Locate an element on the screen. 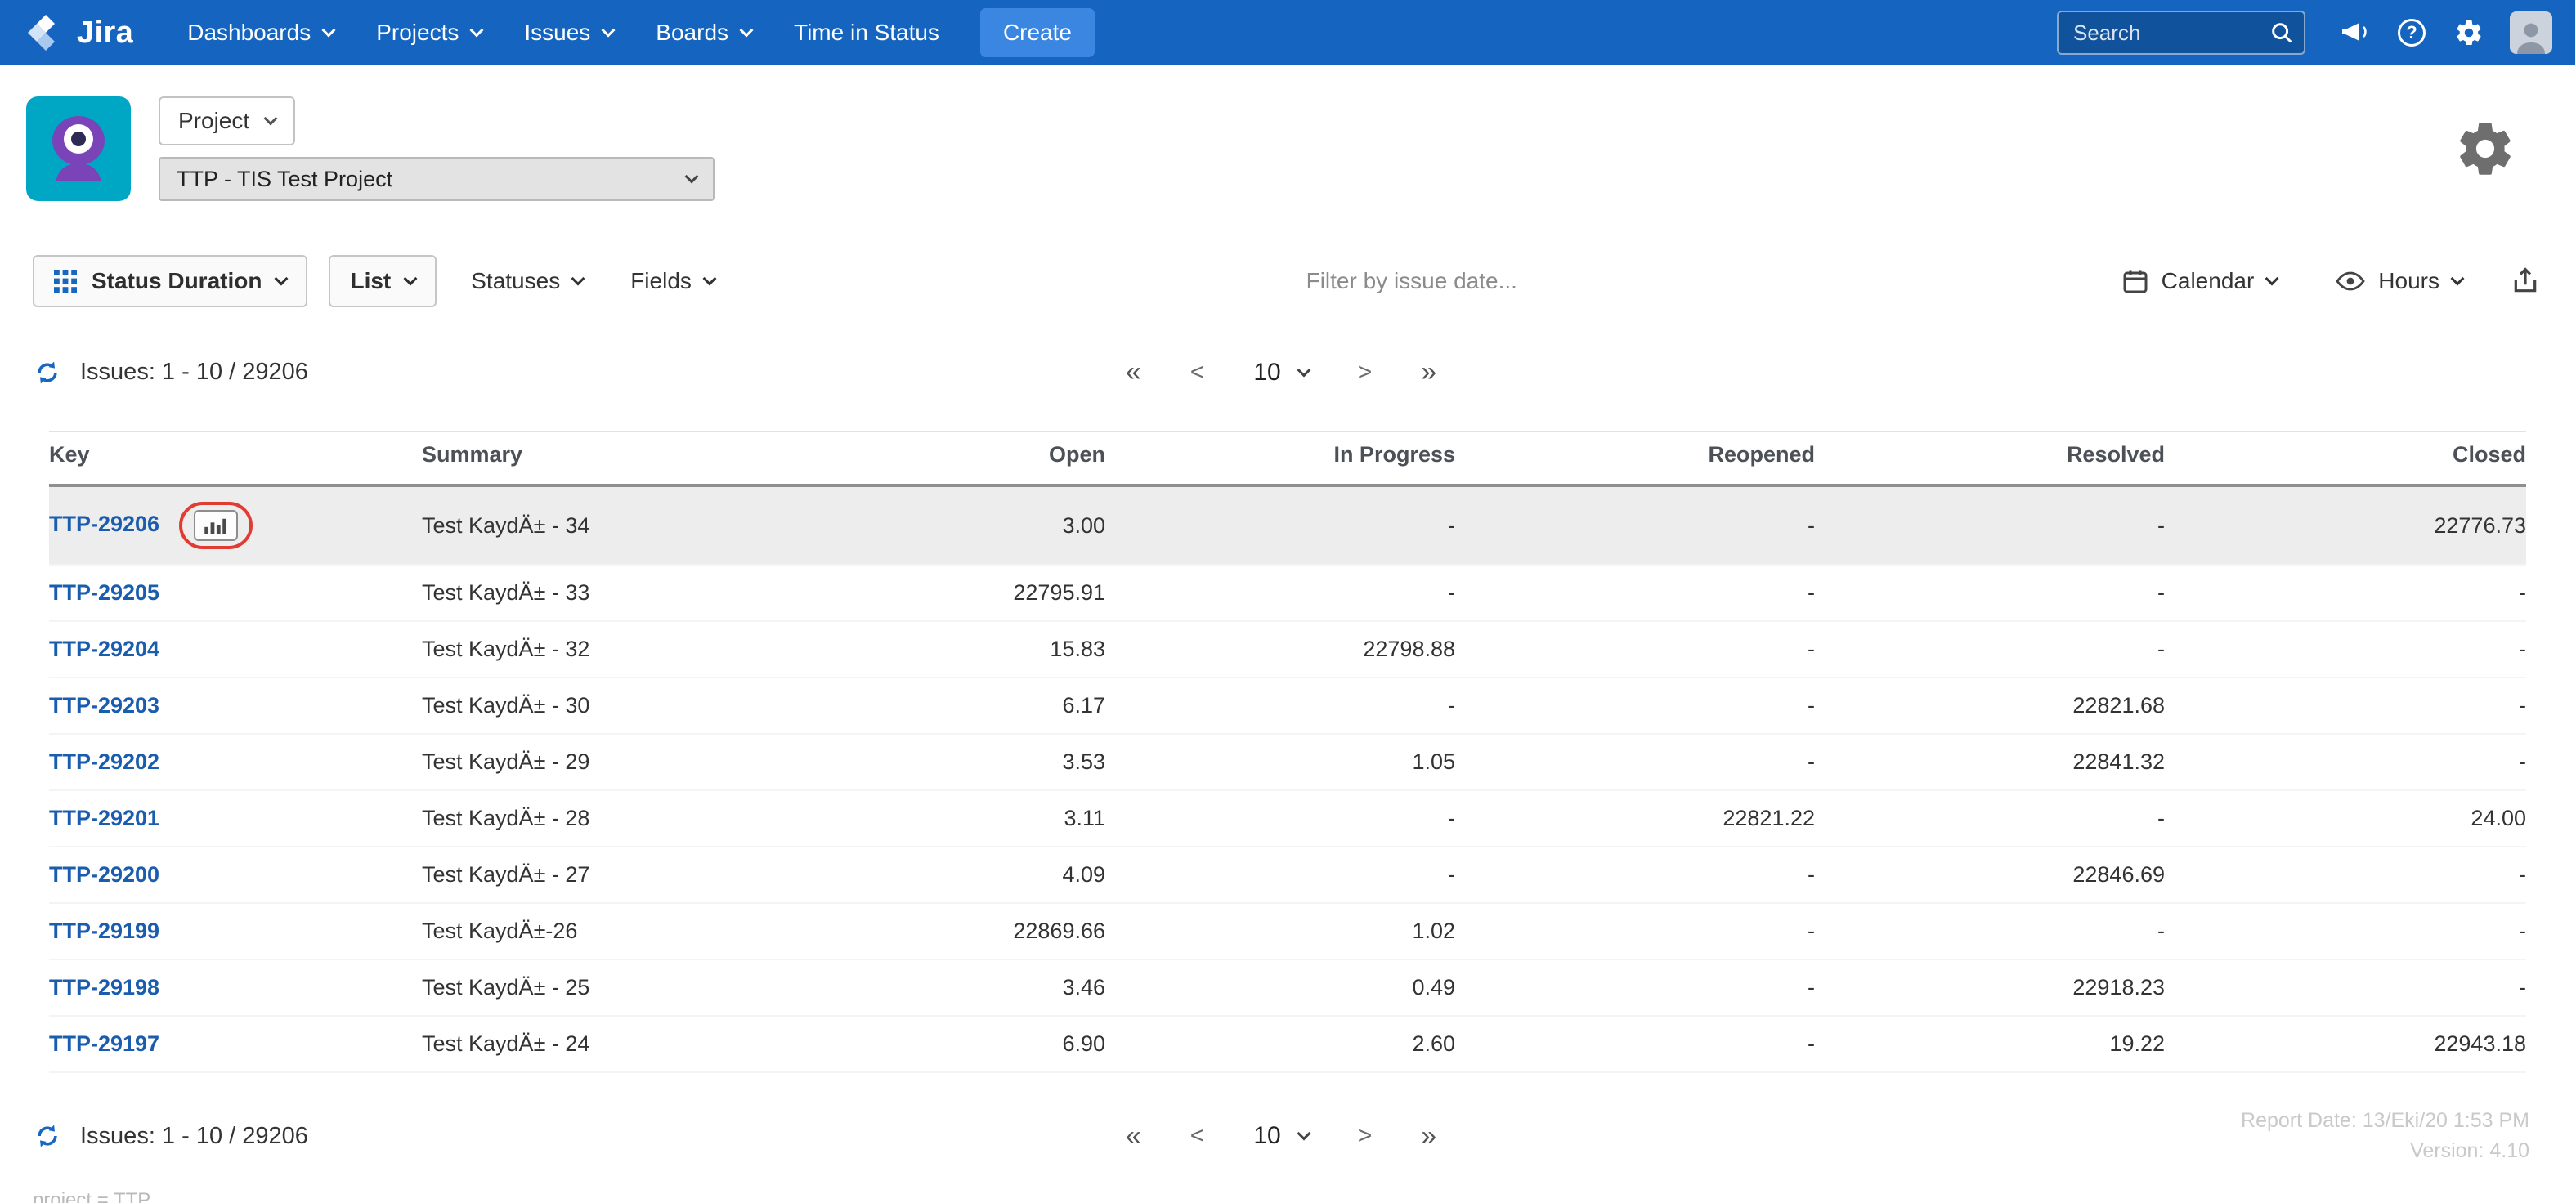 This screenshot has width=2576, height=1203. issue-key-link: TTP-29205 is located at coordinates (104, 592).